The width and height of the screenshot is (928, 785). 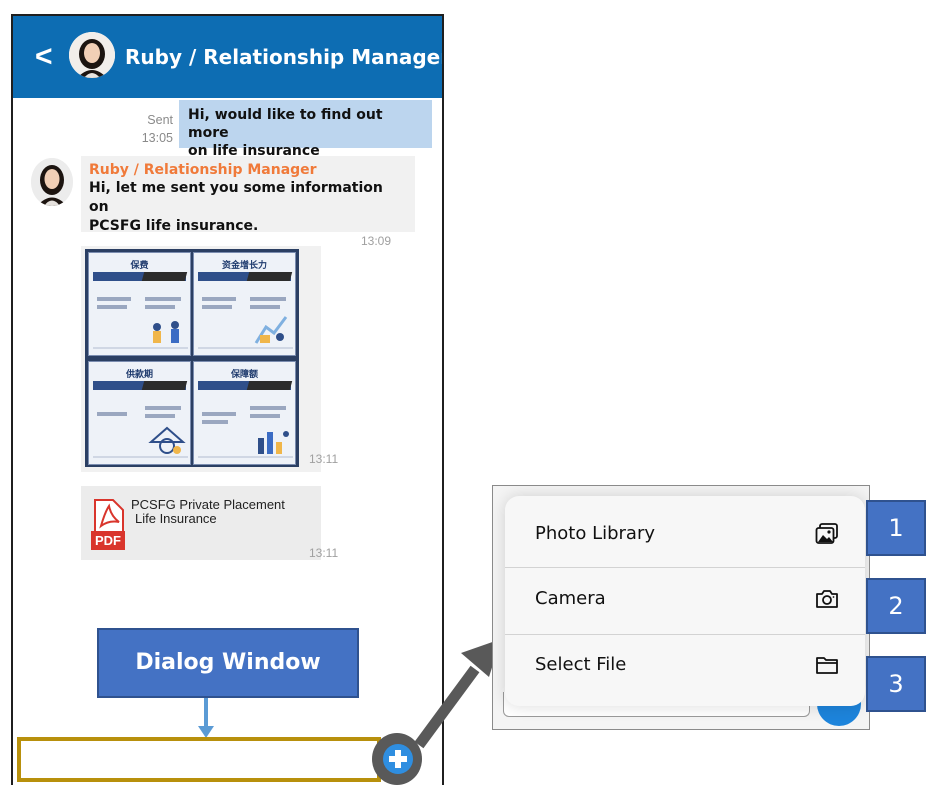 I want to click on message-time: 13:09, so click(x=376, y=241).